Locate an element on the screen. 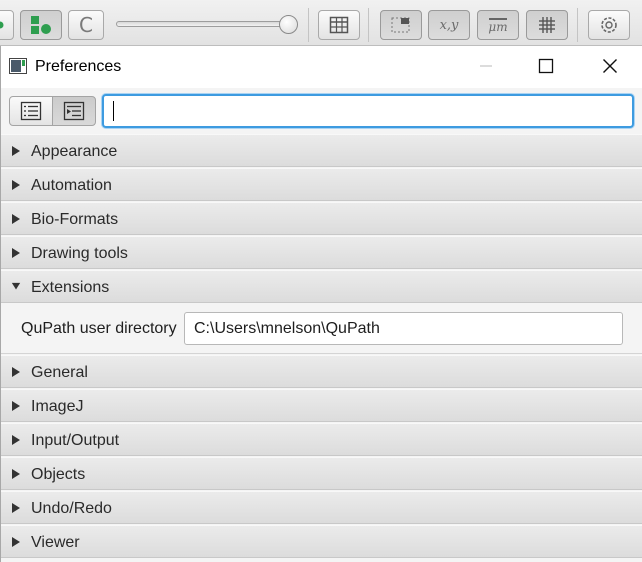 The image size is (642, 562). category-label: Bio-Formats is located at coordinates (75, 219).